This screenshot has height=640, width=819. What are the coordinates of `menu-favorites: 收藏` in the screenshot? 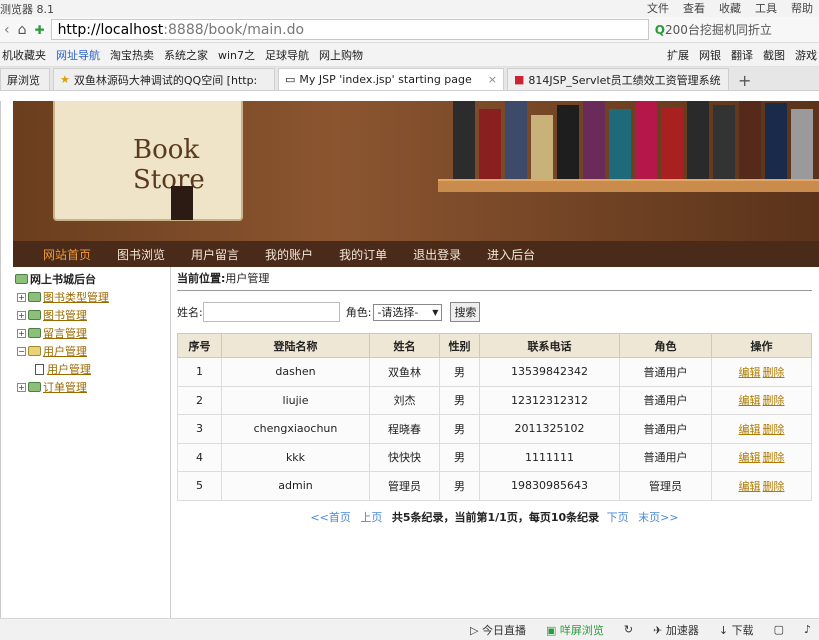 It's located at (730, 8).